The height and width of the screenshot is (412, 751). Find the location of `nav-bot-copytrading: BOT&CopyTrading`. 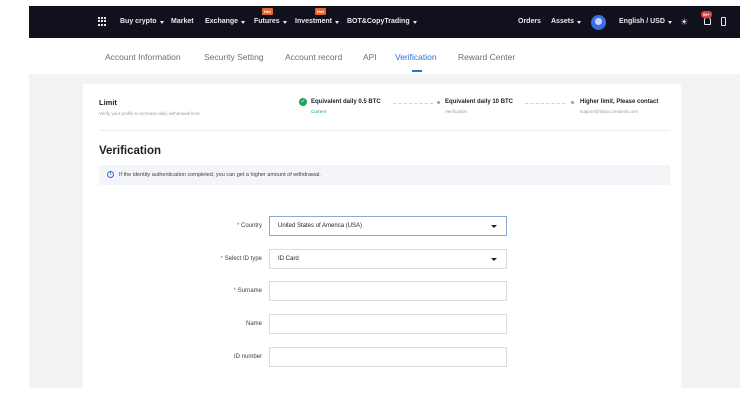

nav-bot-copytrading: BOT&CopyTrading is located at coordinates (382, 22).